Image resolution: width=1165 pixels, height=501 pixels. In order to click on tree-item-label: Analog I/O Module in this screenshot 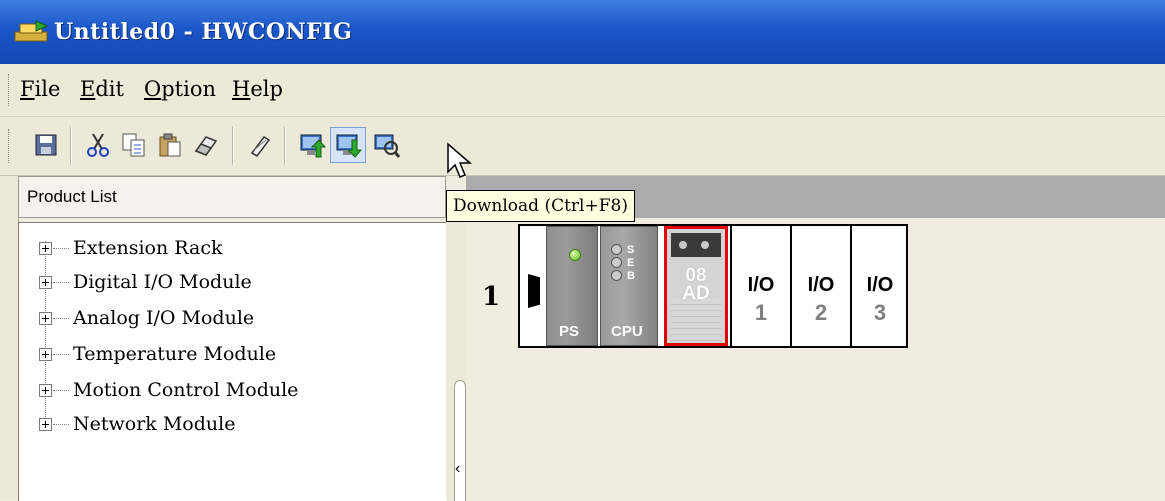, I will do `click(164, 318)`.